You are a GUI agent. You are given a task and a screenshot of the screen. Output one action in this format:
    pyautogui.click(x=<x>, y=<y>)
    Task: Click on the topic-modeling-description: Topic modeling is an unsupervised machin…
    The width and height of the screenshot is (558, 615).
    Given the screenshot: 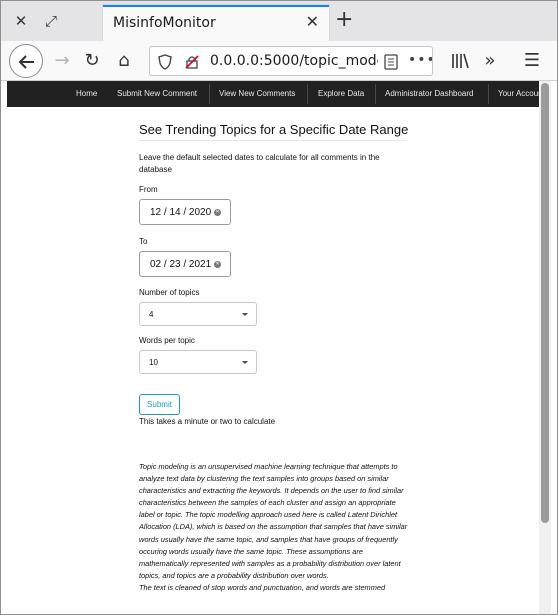 What is the action you would take?
    pyautogui.click(x=274, y=527)
    